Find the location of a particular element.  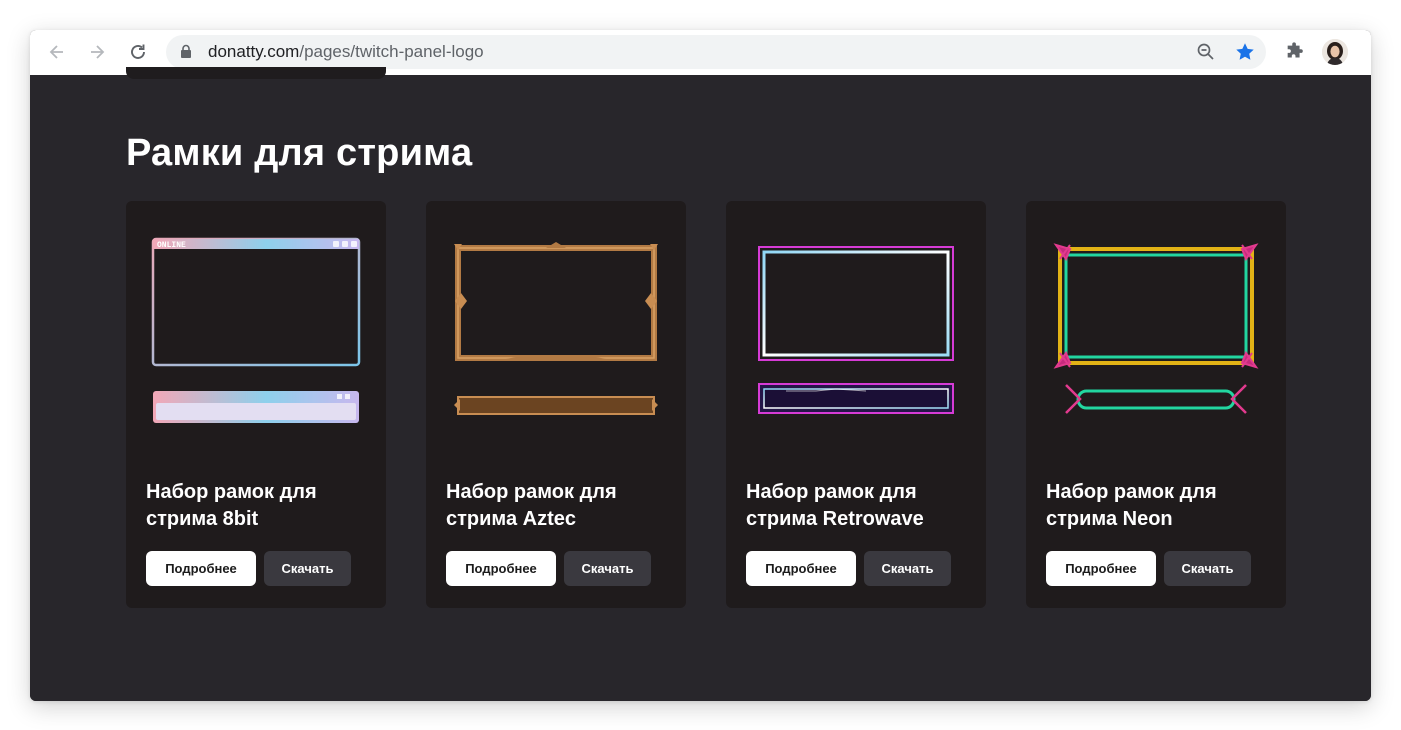

frame-preview-neon is located at coordinates (1156, 331).